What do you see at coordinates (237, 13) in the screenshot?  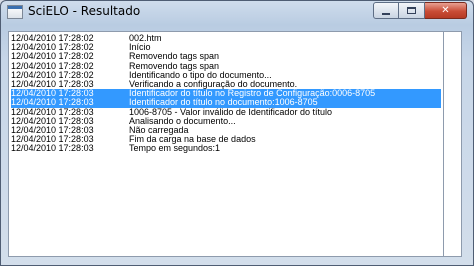 I see `title-bar: SciELO - Resultado ✕` at bounding box center [237, 13].